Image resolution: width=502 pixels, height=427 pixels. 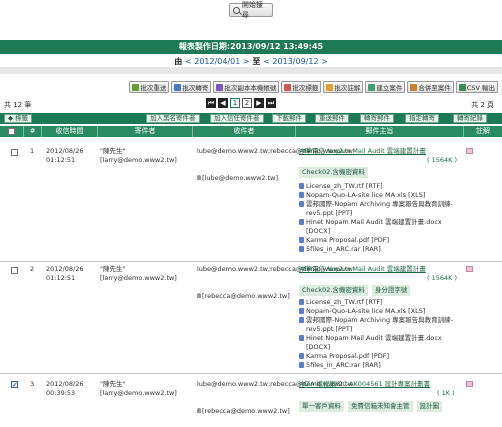 I want to click on next-page-button: ▶, so click(x=259, y=103).